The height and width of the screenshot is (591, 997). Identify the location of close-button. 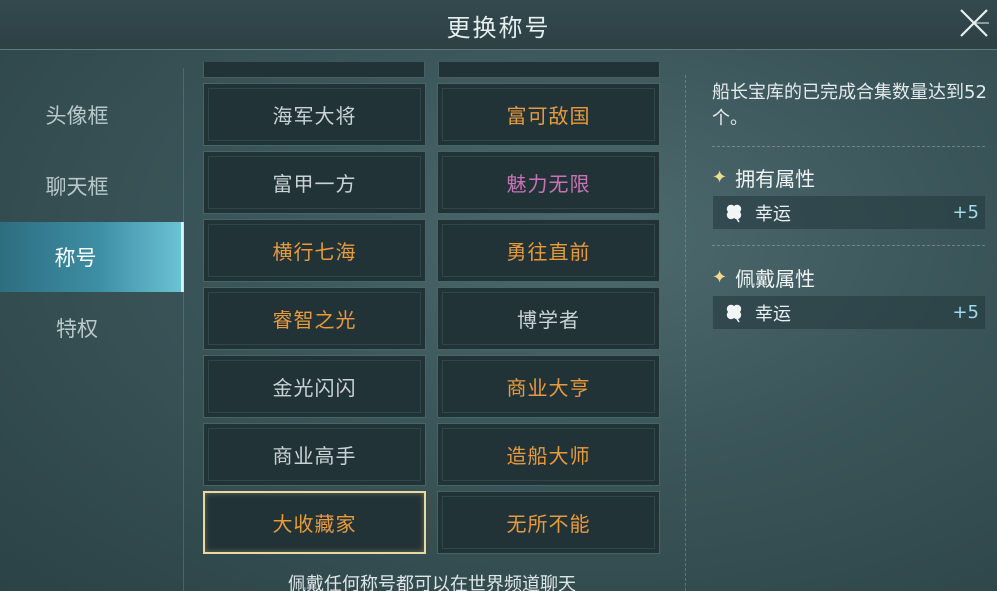
(974, 23).